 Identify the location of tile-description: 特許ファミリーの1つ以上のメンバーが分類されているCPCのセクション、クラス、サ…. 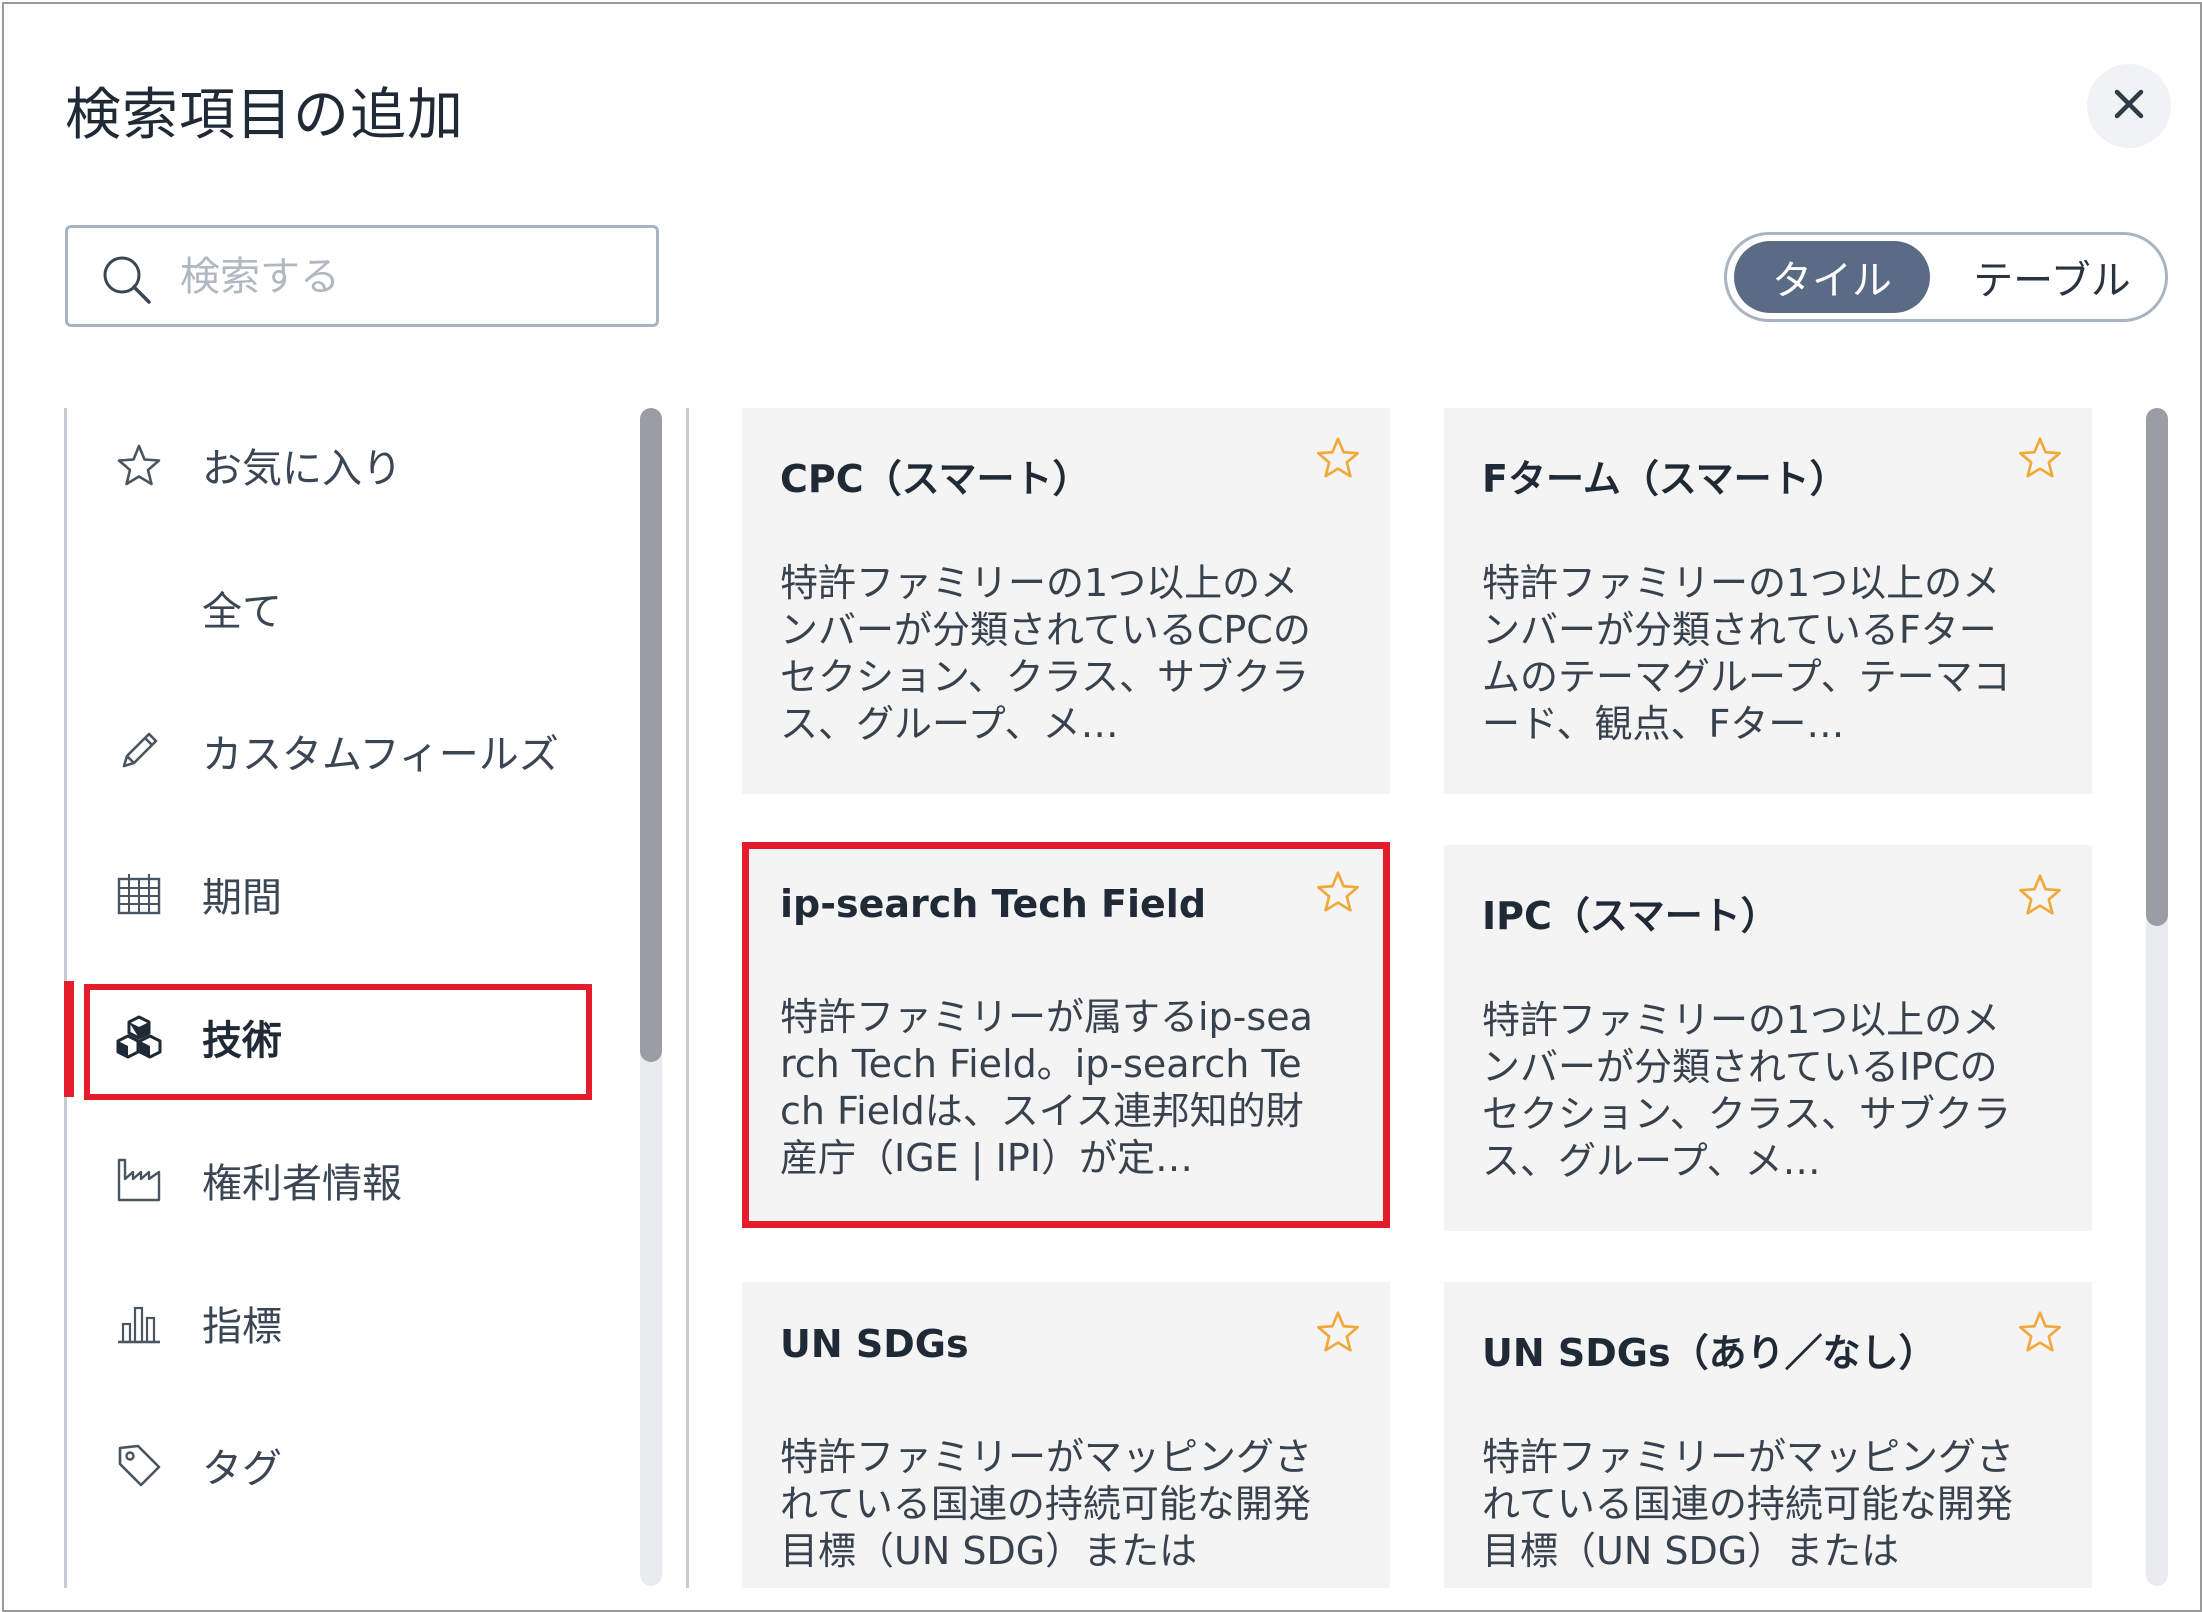
(1045, 653).